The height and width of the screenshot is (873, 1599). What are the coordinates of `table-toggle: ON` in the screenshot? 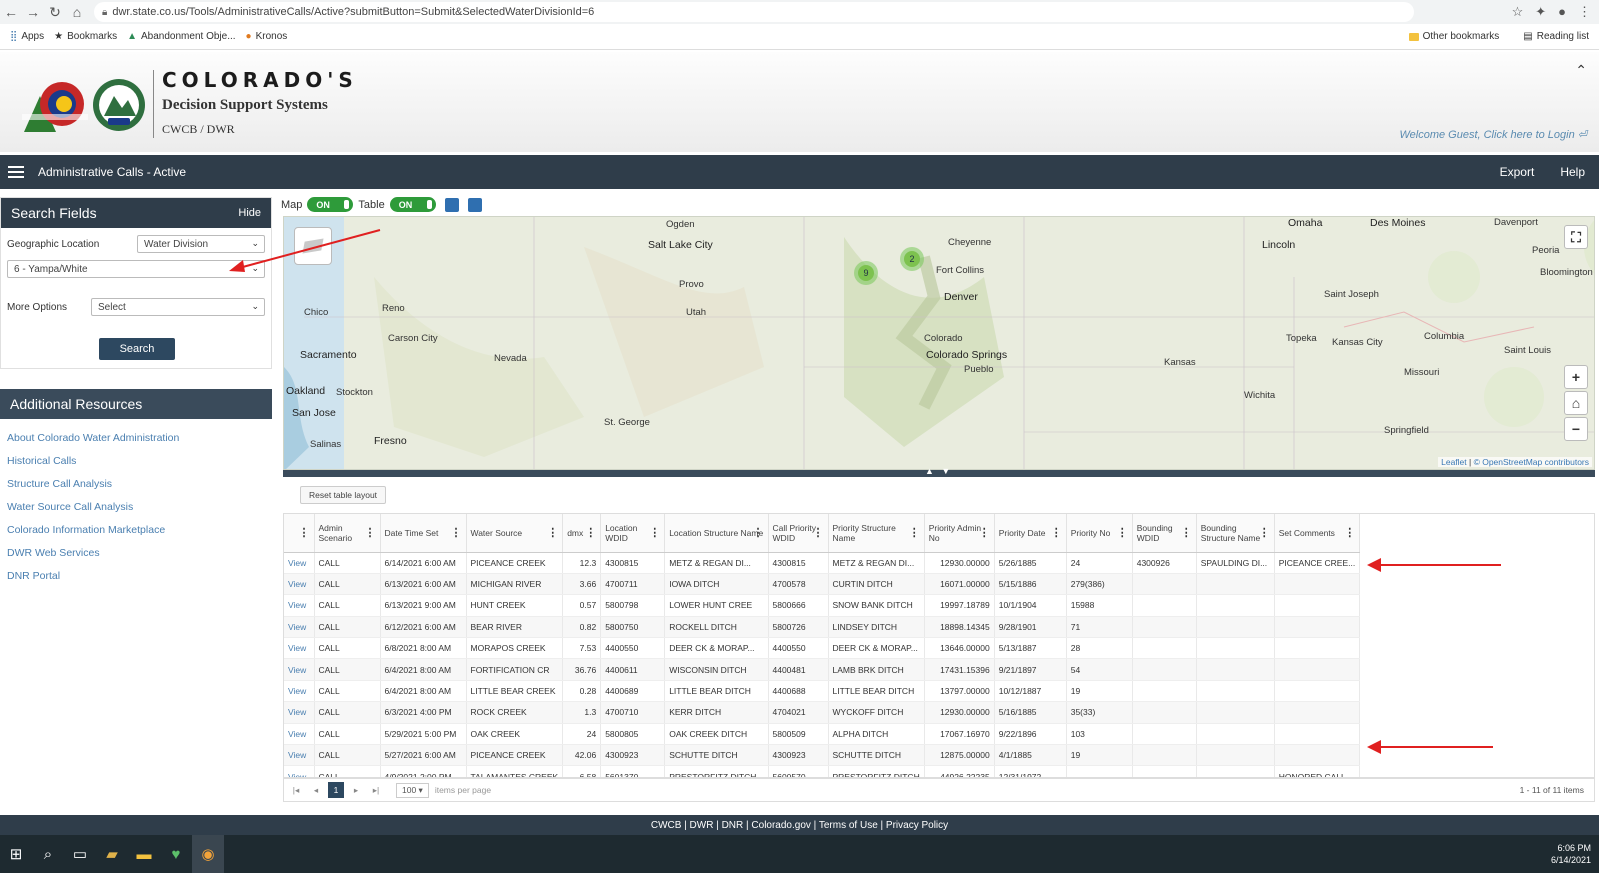 It's located at (412, 204).